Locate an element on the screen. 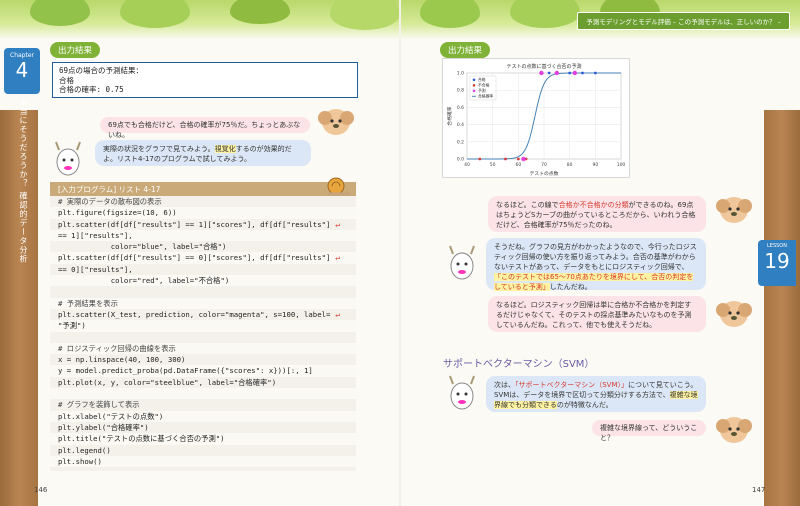 This screenshot has width=800, height=506. code-line: plt.figure(figsize=(10, 6)) is located at coordinates (203, 213).